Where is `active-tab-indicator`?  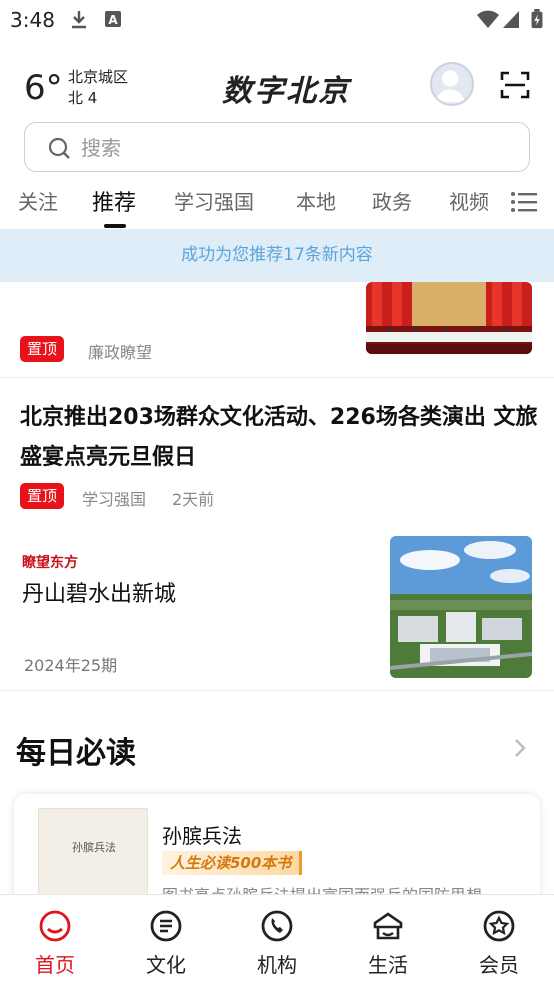
active-tab-indicator is located at coordinates (115, 226).